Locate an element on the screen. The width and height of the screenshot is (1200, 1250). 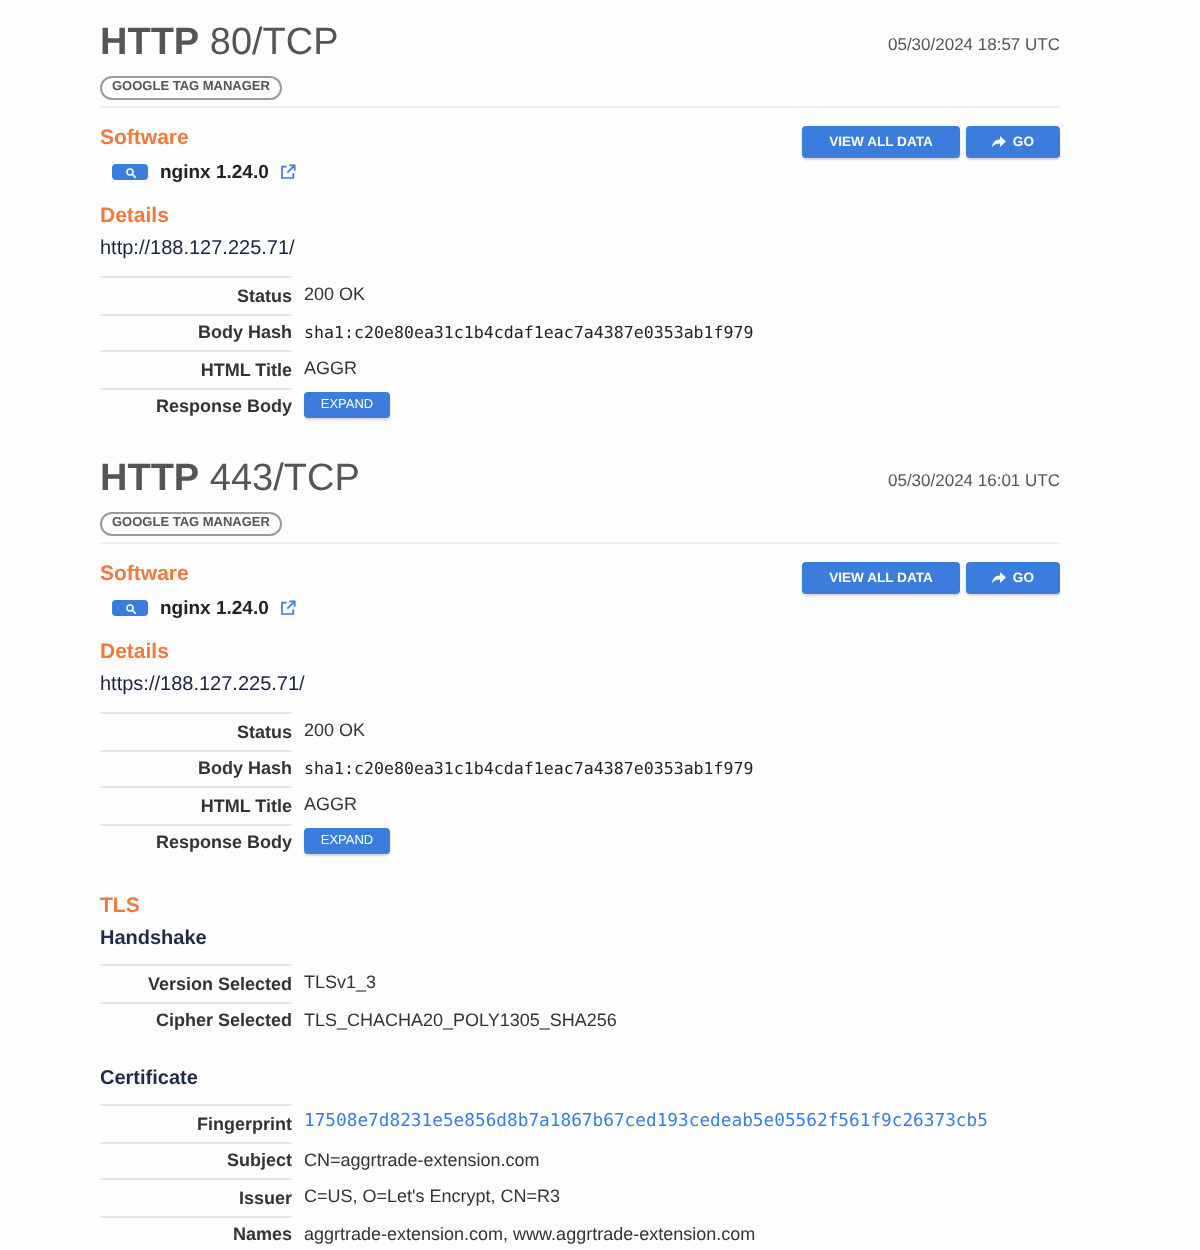
field-value: CN=aggrtrade-extension.com is located at coordinates (422, 1159).